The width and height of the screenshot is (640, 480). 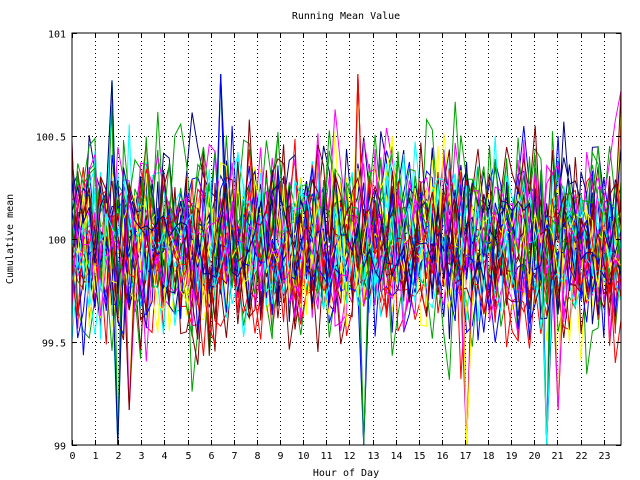 I want to click on x-tick-label: 2, so click(x=118, y=456).